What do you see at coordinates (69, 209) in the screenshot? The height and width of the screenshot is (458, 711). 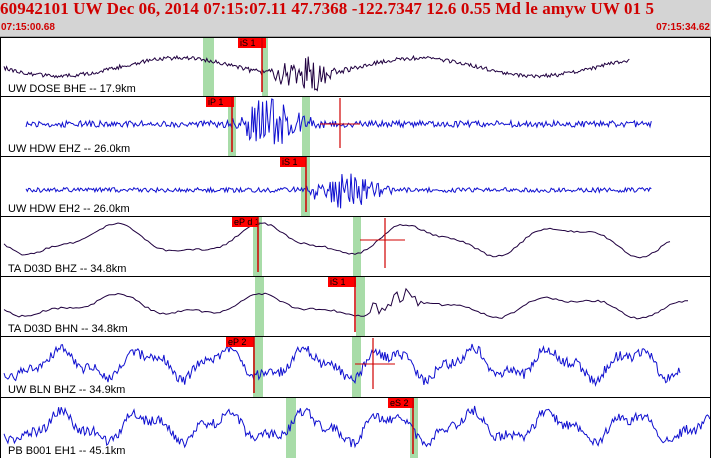 I see `channel-label: UW HDW EH2 -- 26.0km` at bounding box center [69, 209].